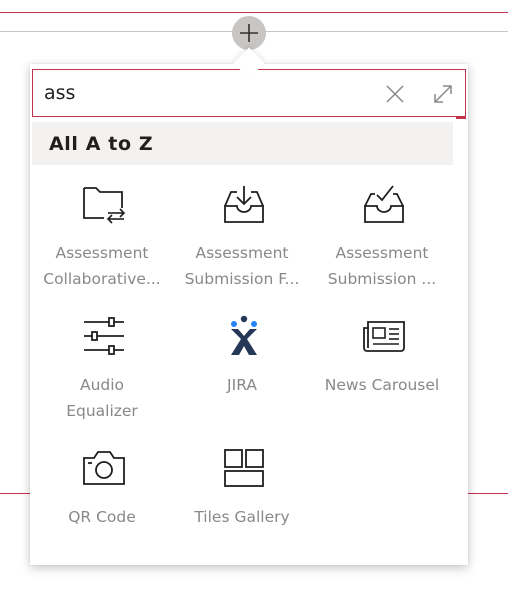  I want to click on clear-search-button, so click(395, 94).